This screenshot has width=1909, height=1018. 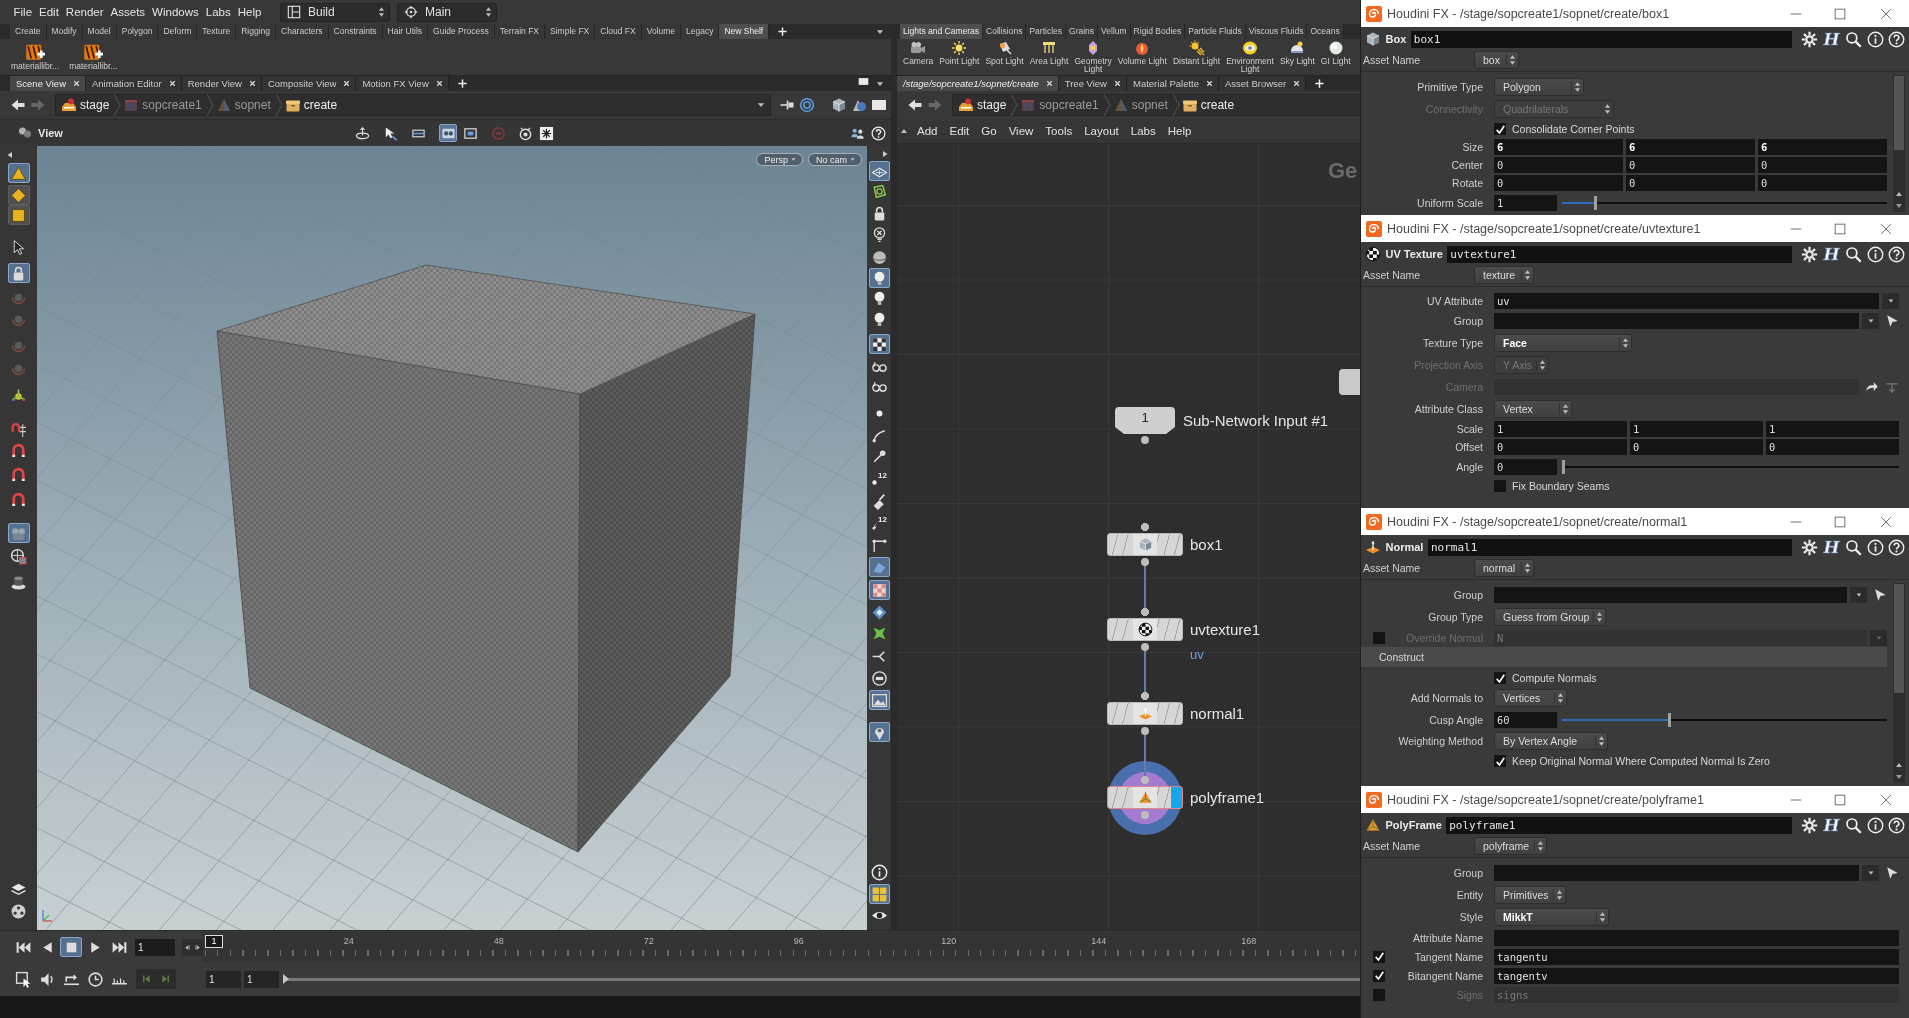 What do you see at coordinates (155, 947) in the screenshot?
I see `frame-field: 1` at bounding box center [155, 947].